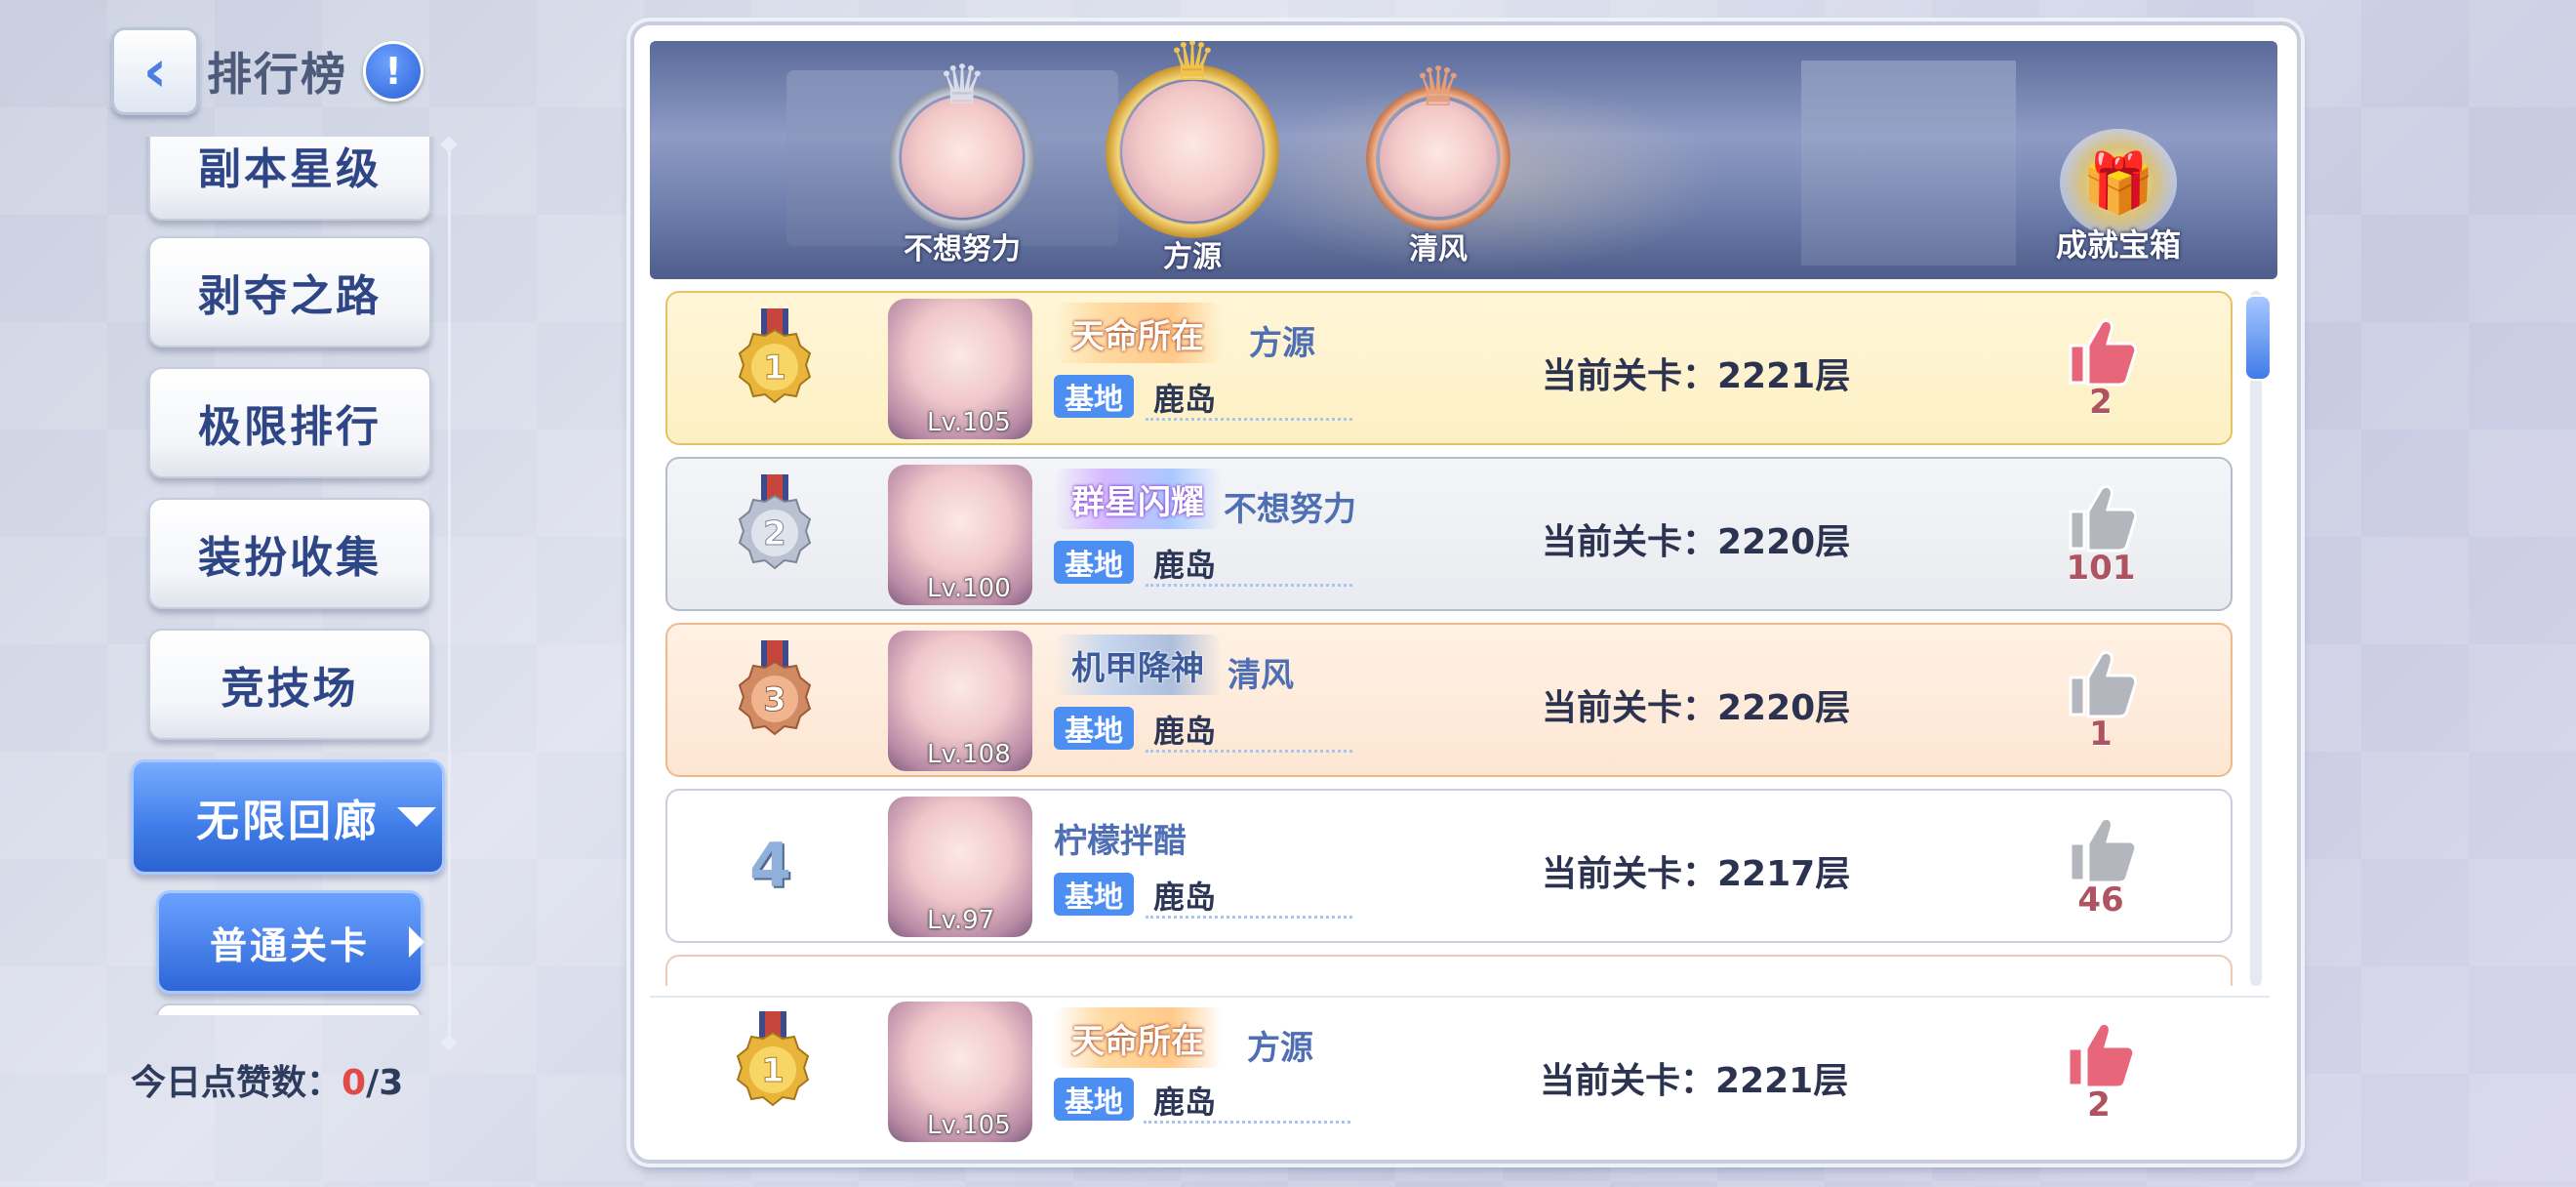  Describe the element at coordinates (960, 867) in the screenshot. I see `avatar: Lv.97` at that location.